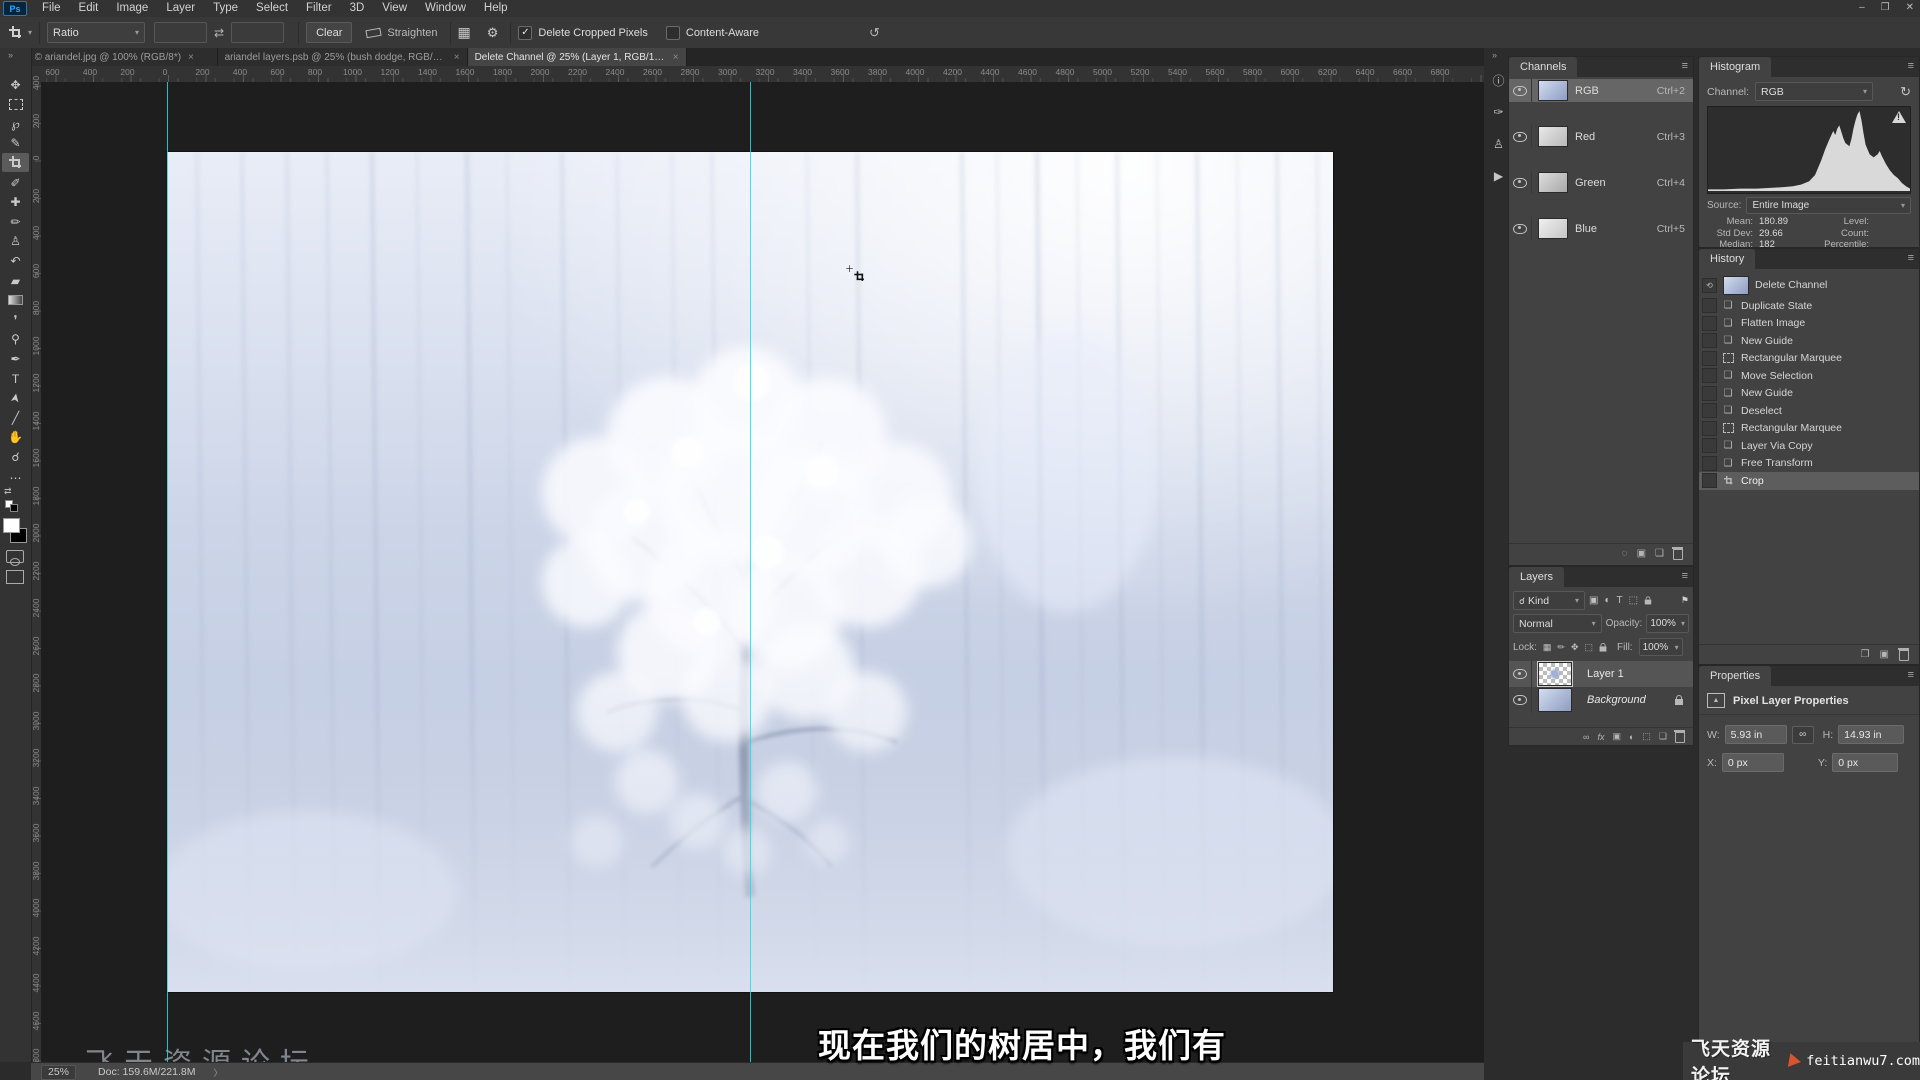 Image resolution: width=1920 pixels, height=1080 pixels. What do you see at coordinates (357, 8) in the screenshot?
I see `menu-item-3d: 3D` at bounding box center [357, 8].